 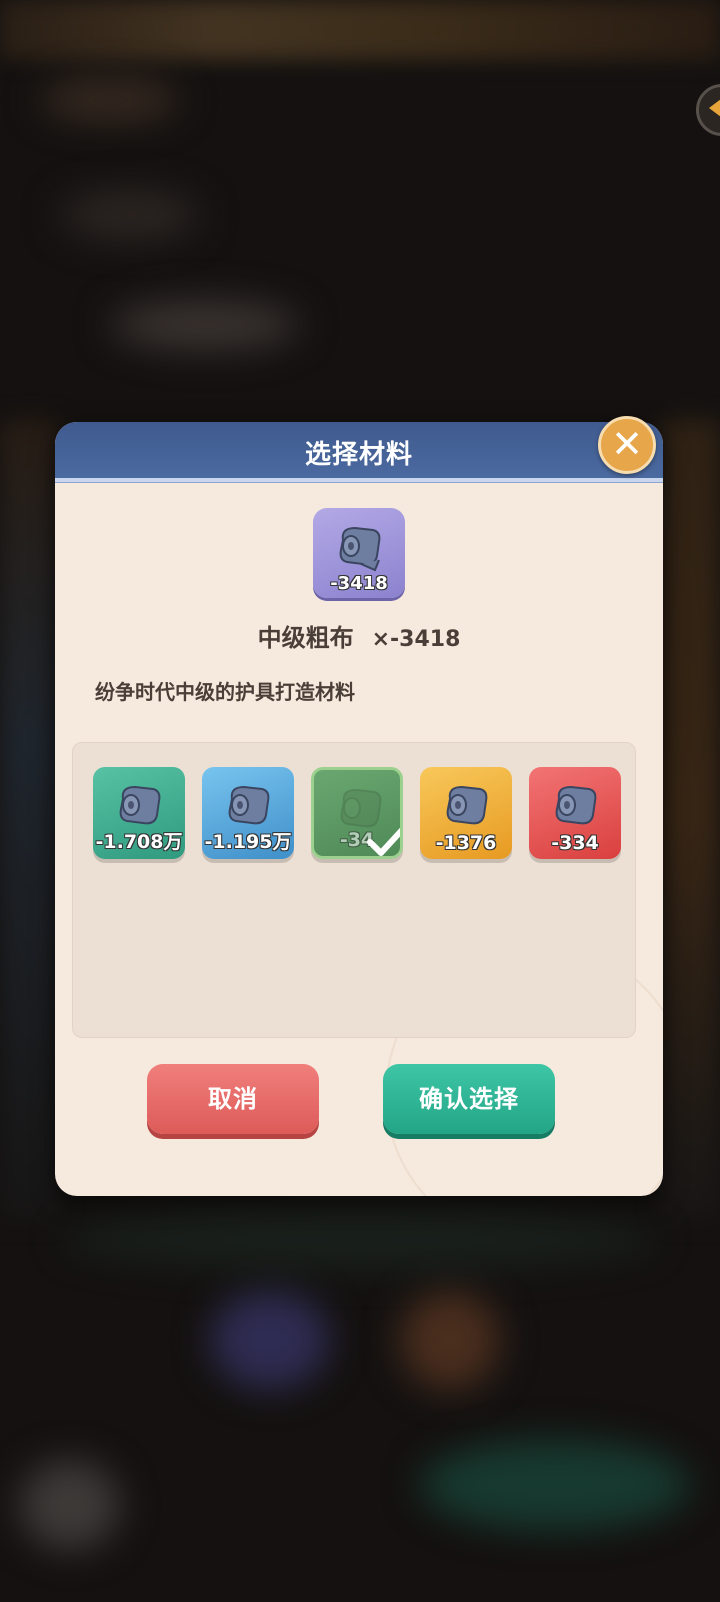 What do you see at coordinates (358, 455) in the screenshot?
I see `dialog-title: 选择材料` at bounding box center [358, 455].